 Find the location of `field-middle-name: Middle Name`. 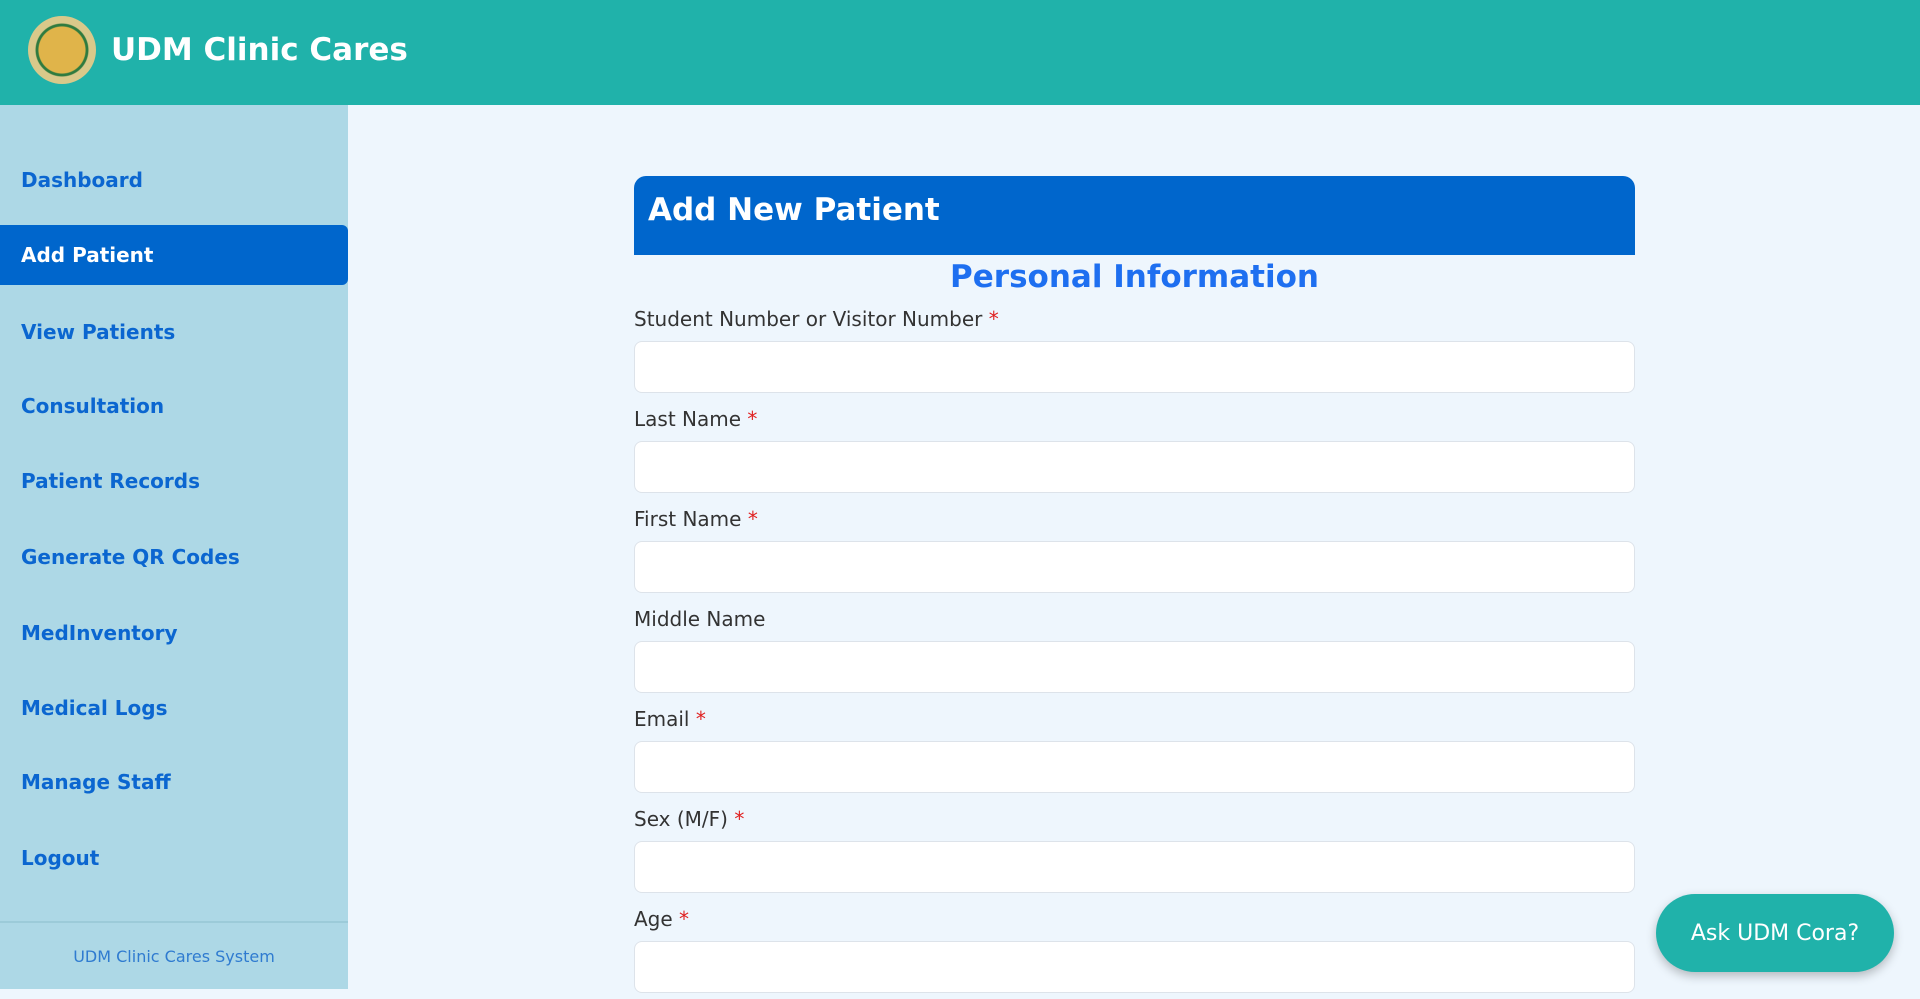

field-middle-name: Middle Name is located at coordinates (1134, 646).